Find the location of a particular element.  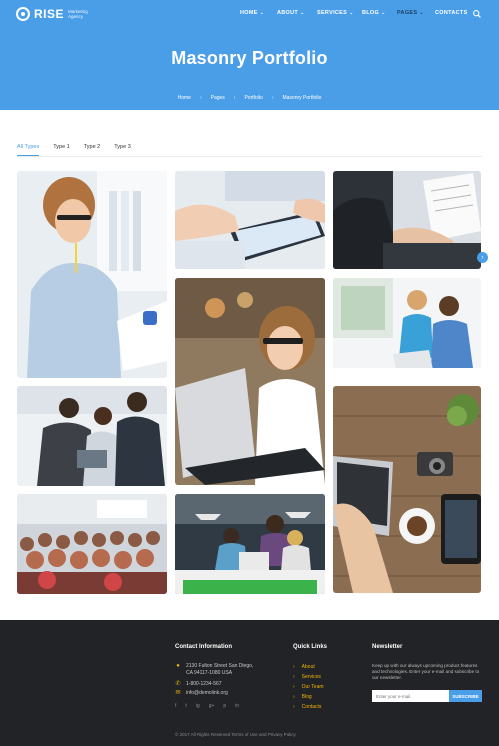

quick-link-blog: › Blog is located at coordinates (302, 697).